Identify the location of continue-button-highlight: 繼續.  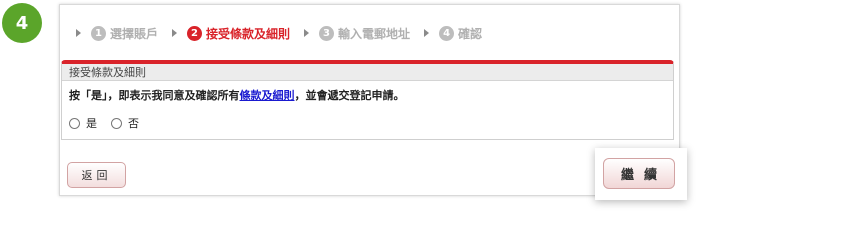
(641, 174).